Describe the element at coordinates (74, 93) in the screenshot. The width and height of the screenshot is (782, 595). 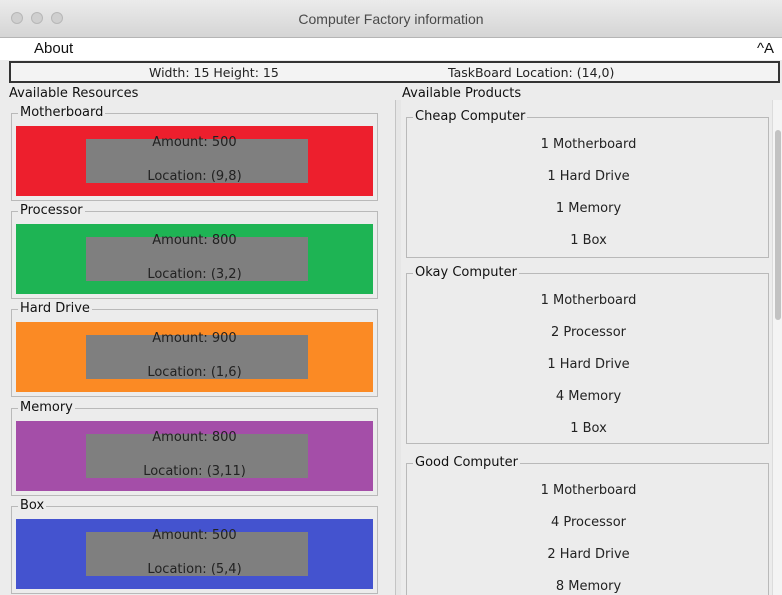
I see `available-resources-heading: Available Resources` at that location.